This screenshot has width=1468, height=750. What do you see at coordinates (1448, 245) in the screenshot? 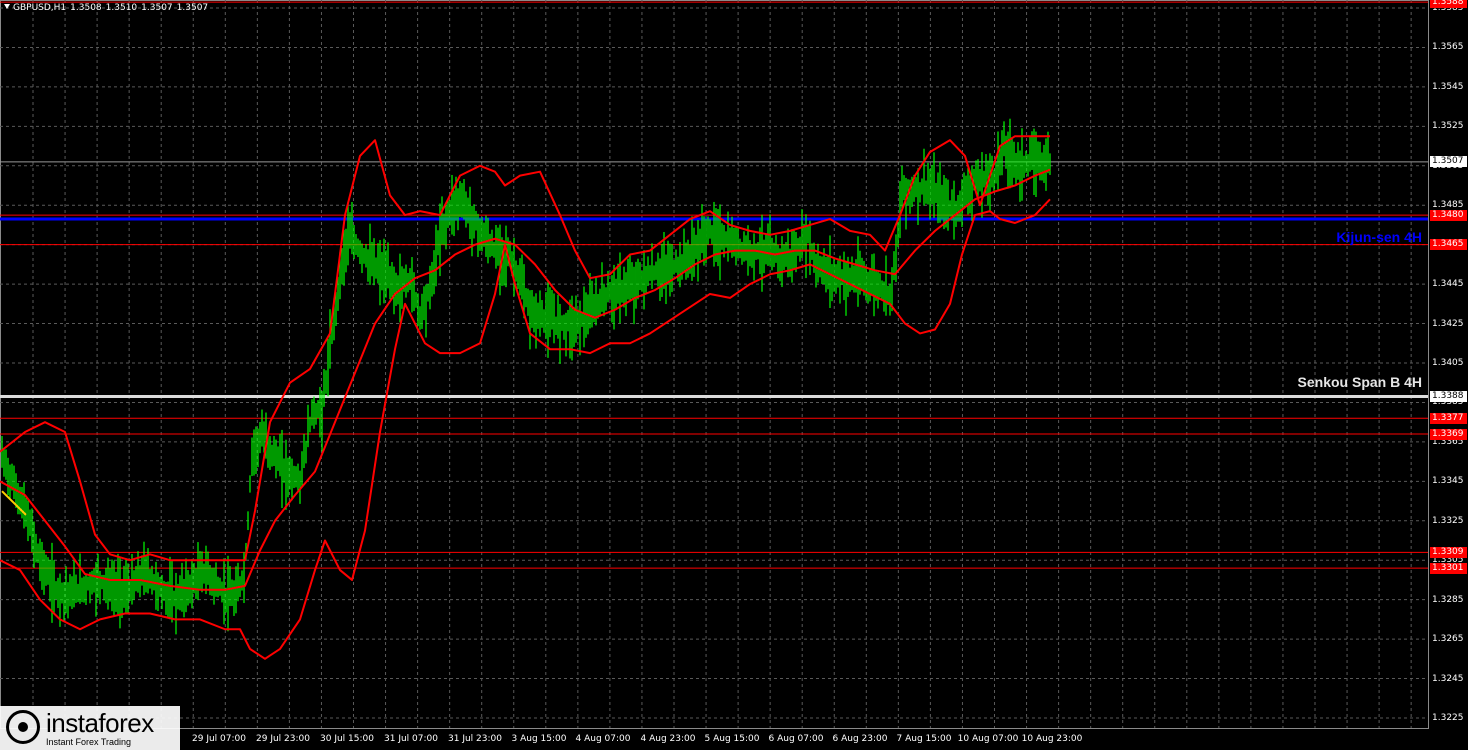
I see `price-level-label: 1.3465` at bounding box center [1448, 245].